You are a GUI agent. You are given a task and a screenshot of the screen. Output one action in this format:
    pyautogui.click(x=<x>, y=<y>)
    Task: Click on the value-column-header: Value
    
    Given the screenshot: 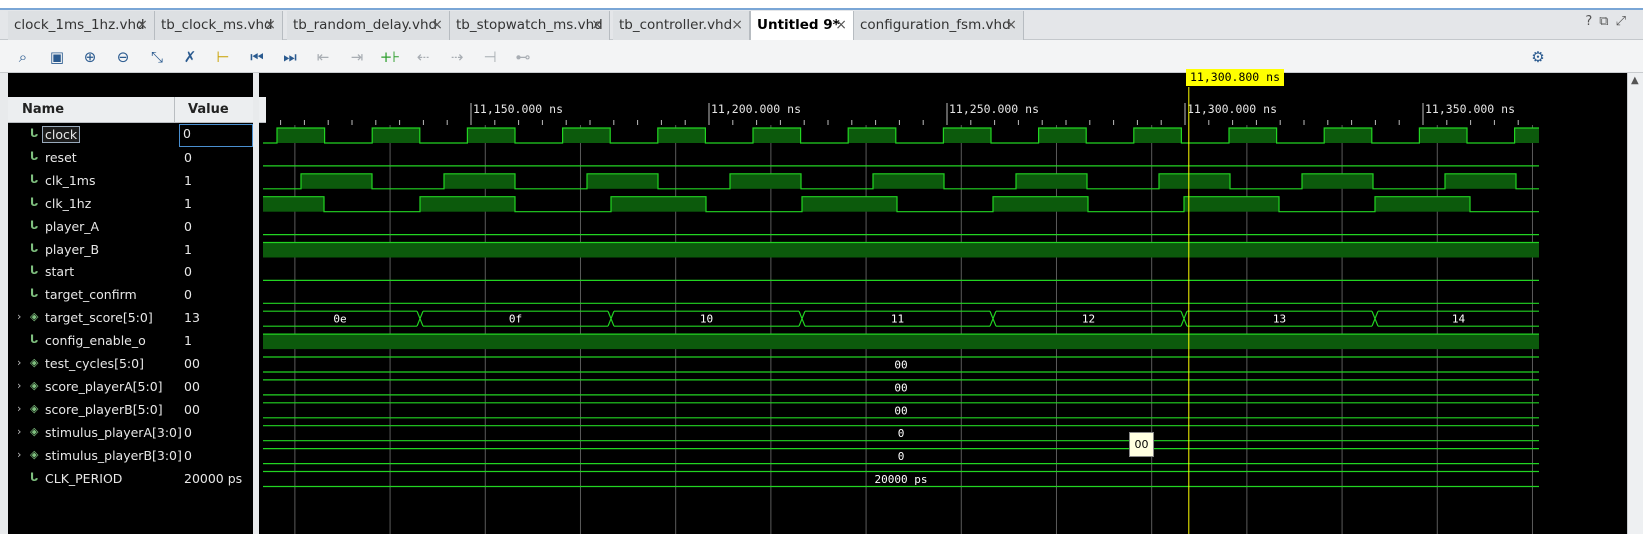 What is the action you would take?
    pyautogui.click(x=208, y=109)
    